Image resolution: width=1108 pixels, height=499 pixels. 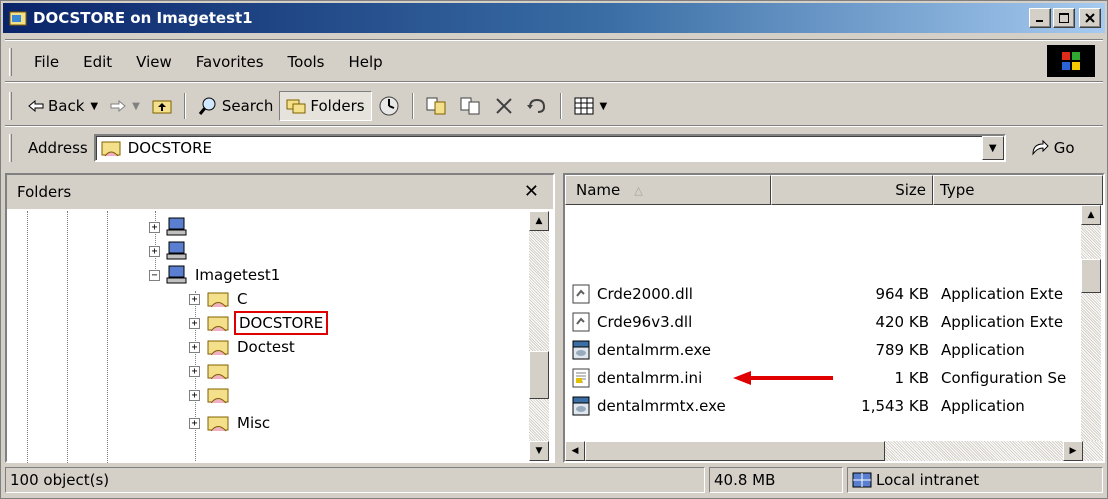 What do you see at coordinates (783, 378) in the screenshot?
I see `annotation-arrow-icon` at bounding box center [783, 378].